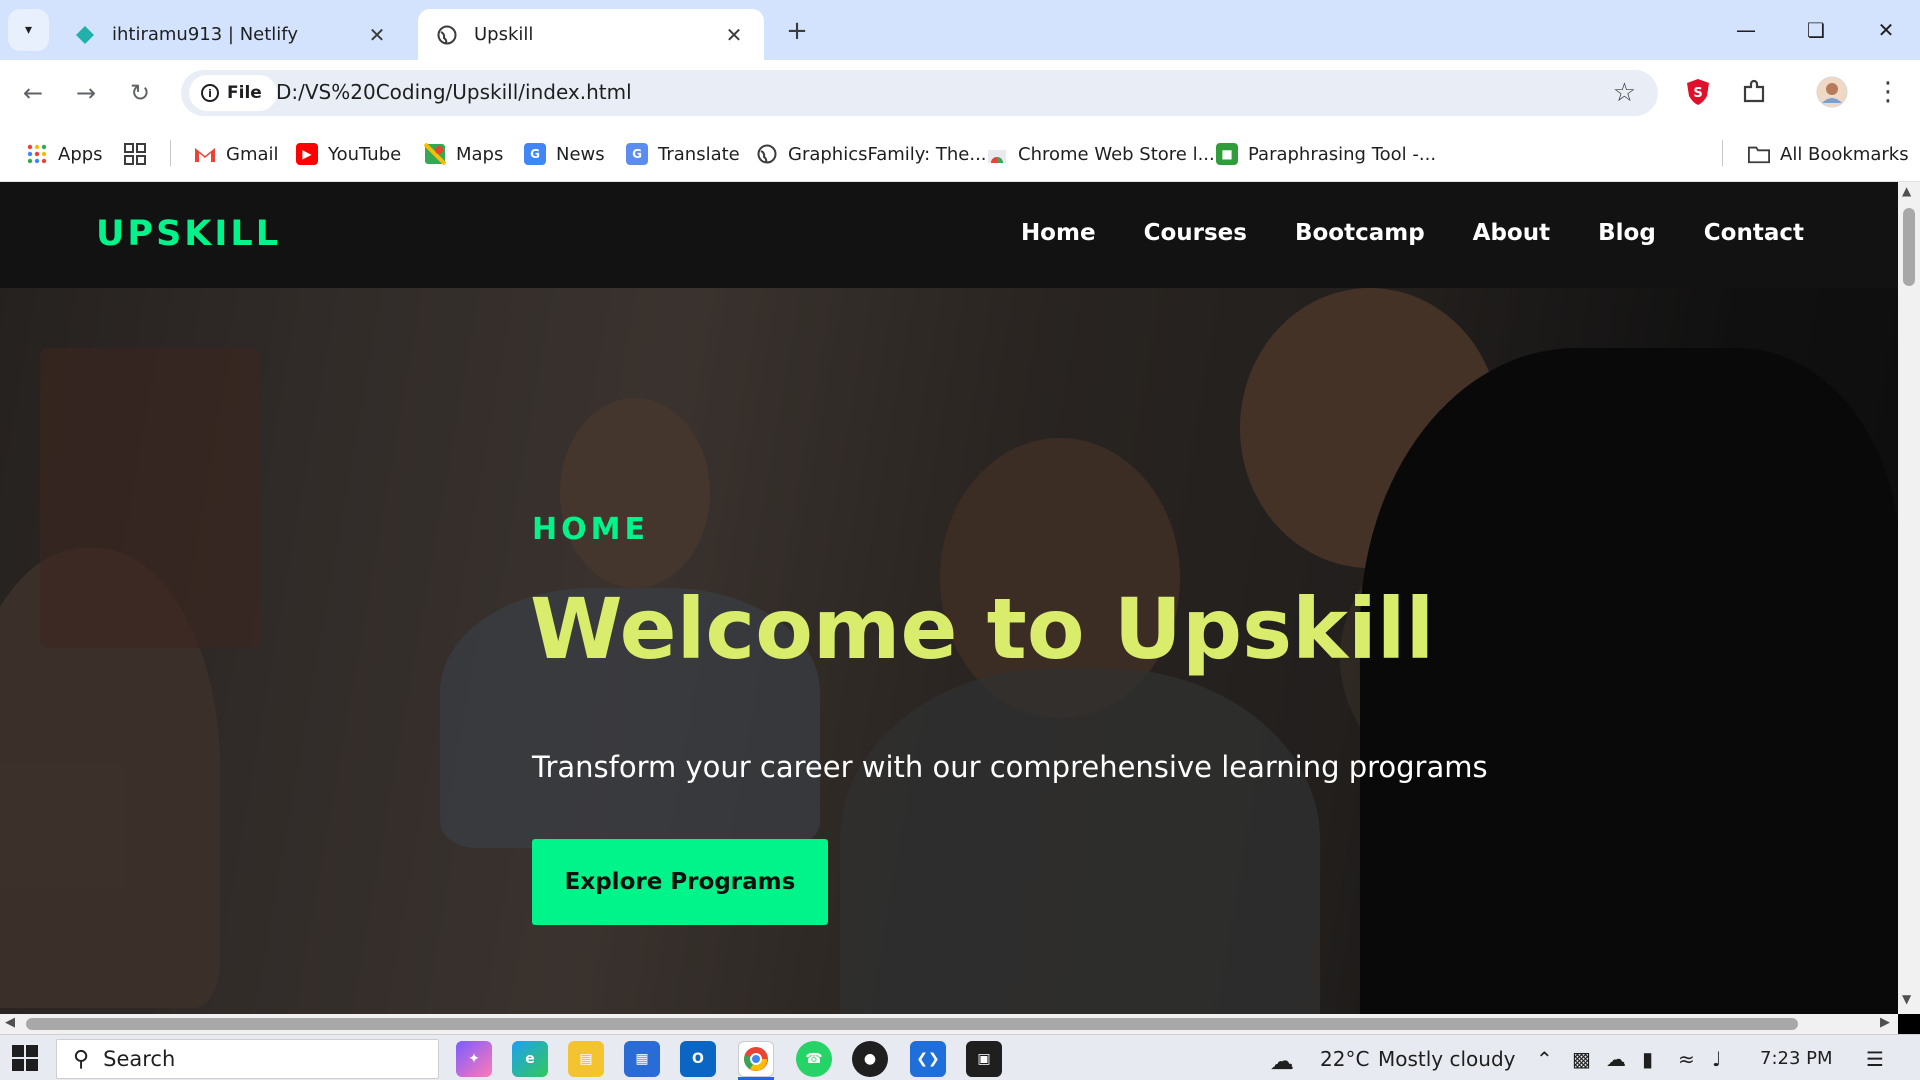 The width and height of the screenshot is (1920, 1080). What do you see at coordinates (530, 1059) in the screenshot?
I see `edge-icon: e` at bounding box center [530, 1059].